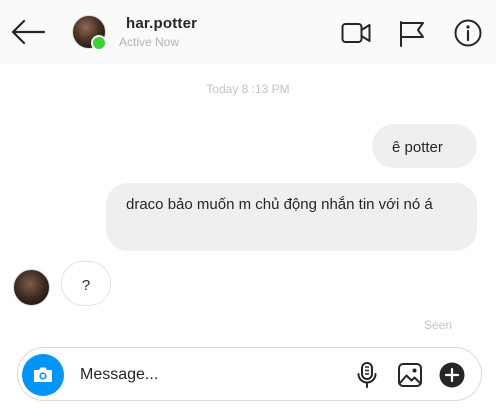 This screenshot has width=496, height=418. What do you see at coordinates (149, 42) in the screenshot?
I see `active-status: Active Now` at bounding box center [149, 42].